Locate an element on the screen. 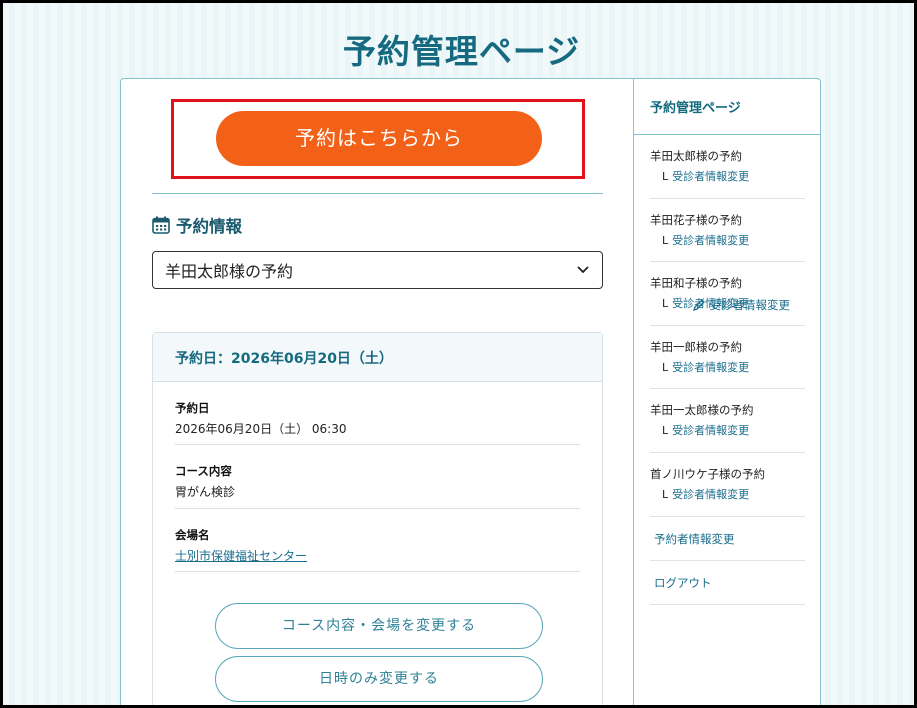 The height and width of the screenshot is (708, 917). sidebar-item: 羊田花子様の予約 L 受診者情報変更 is located at coordinates (727, 231).